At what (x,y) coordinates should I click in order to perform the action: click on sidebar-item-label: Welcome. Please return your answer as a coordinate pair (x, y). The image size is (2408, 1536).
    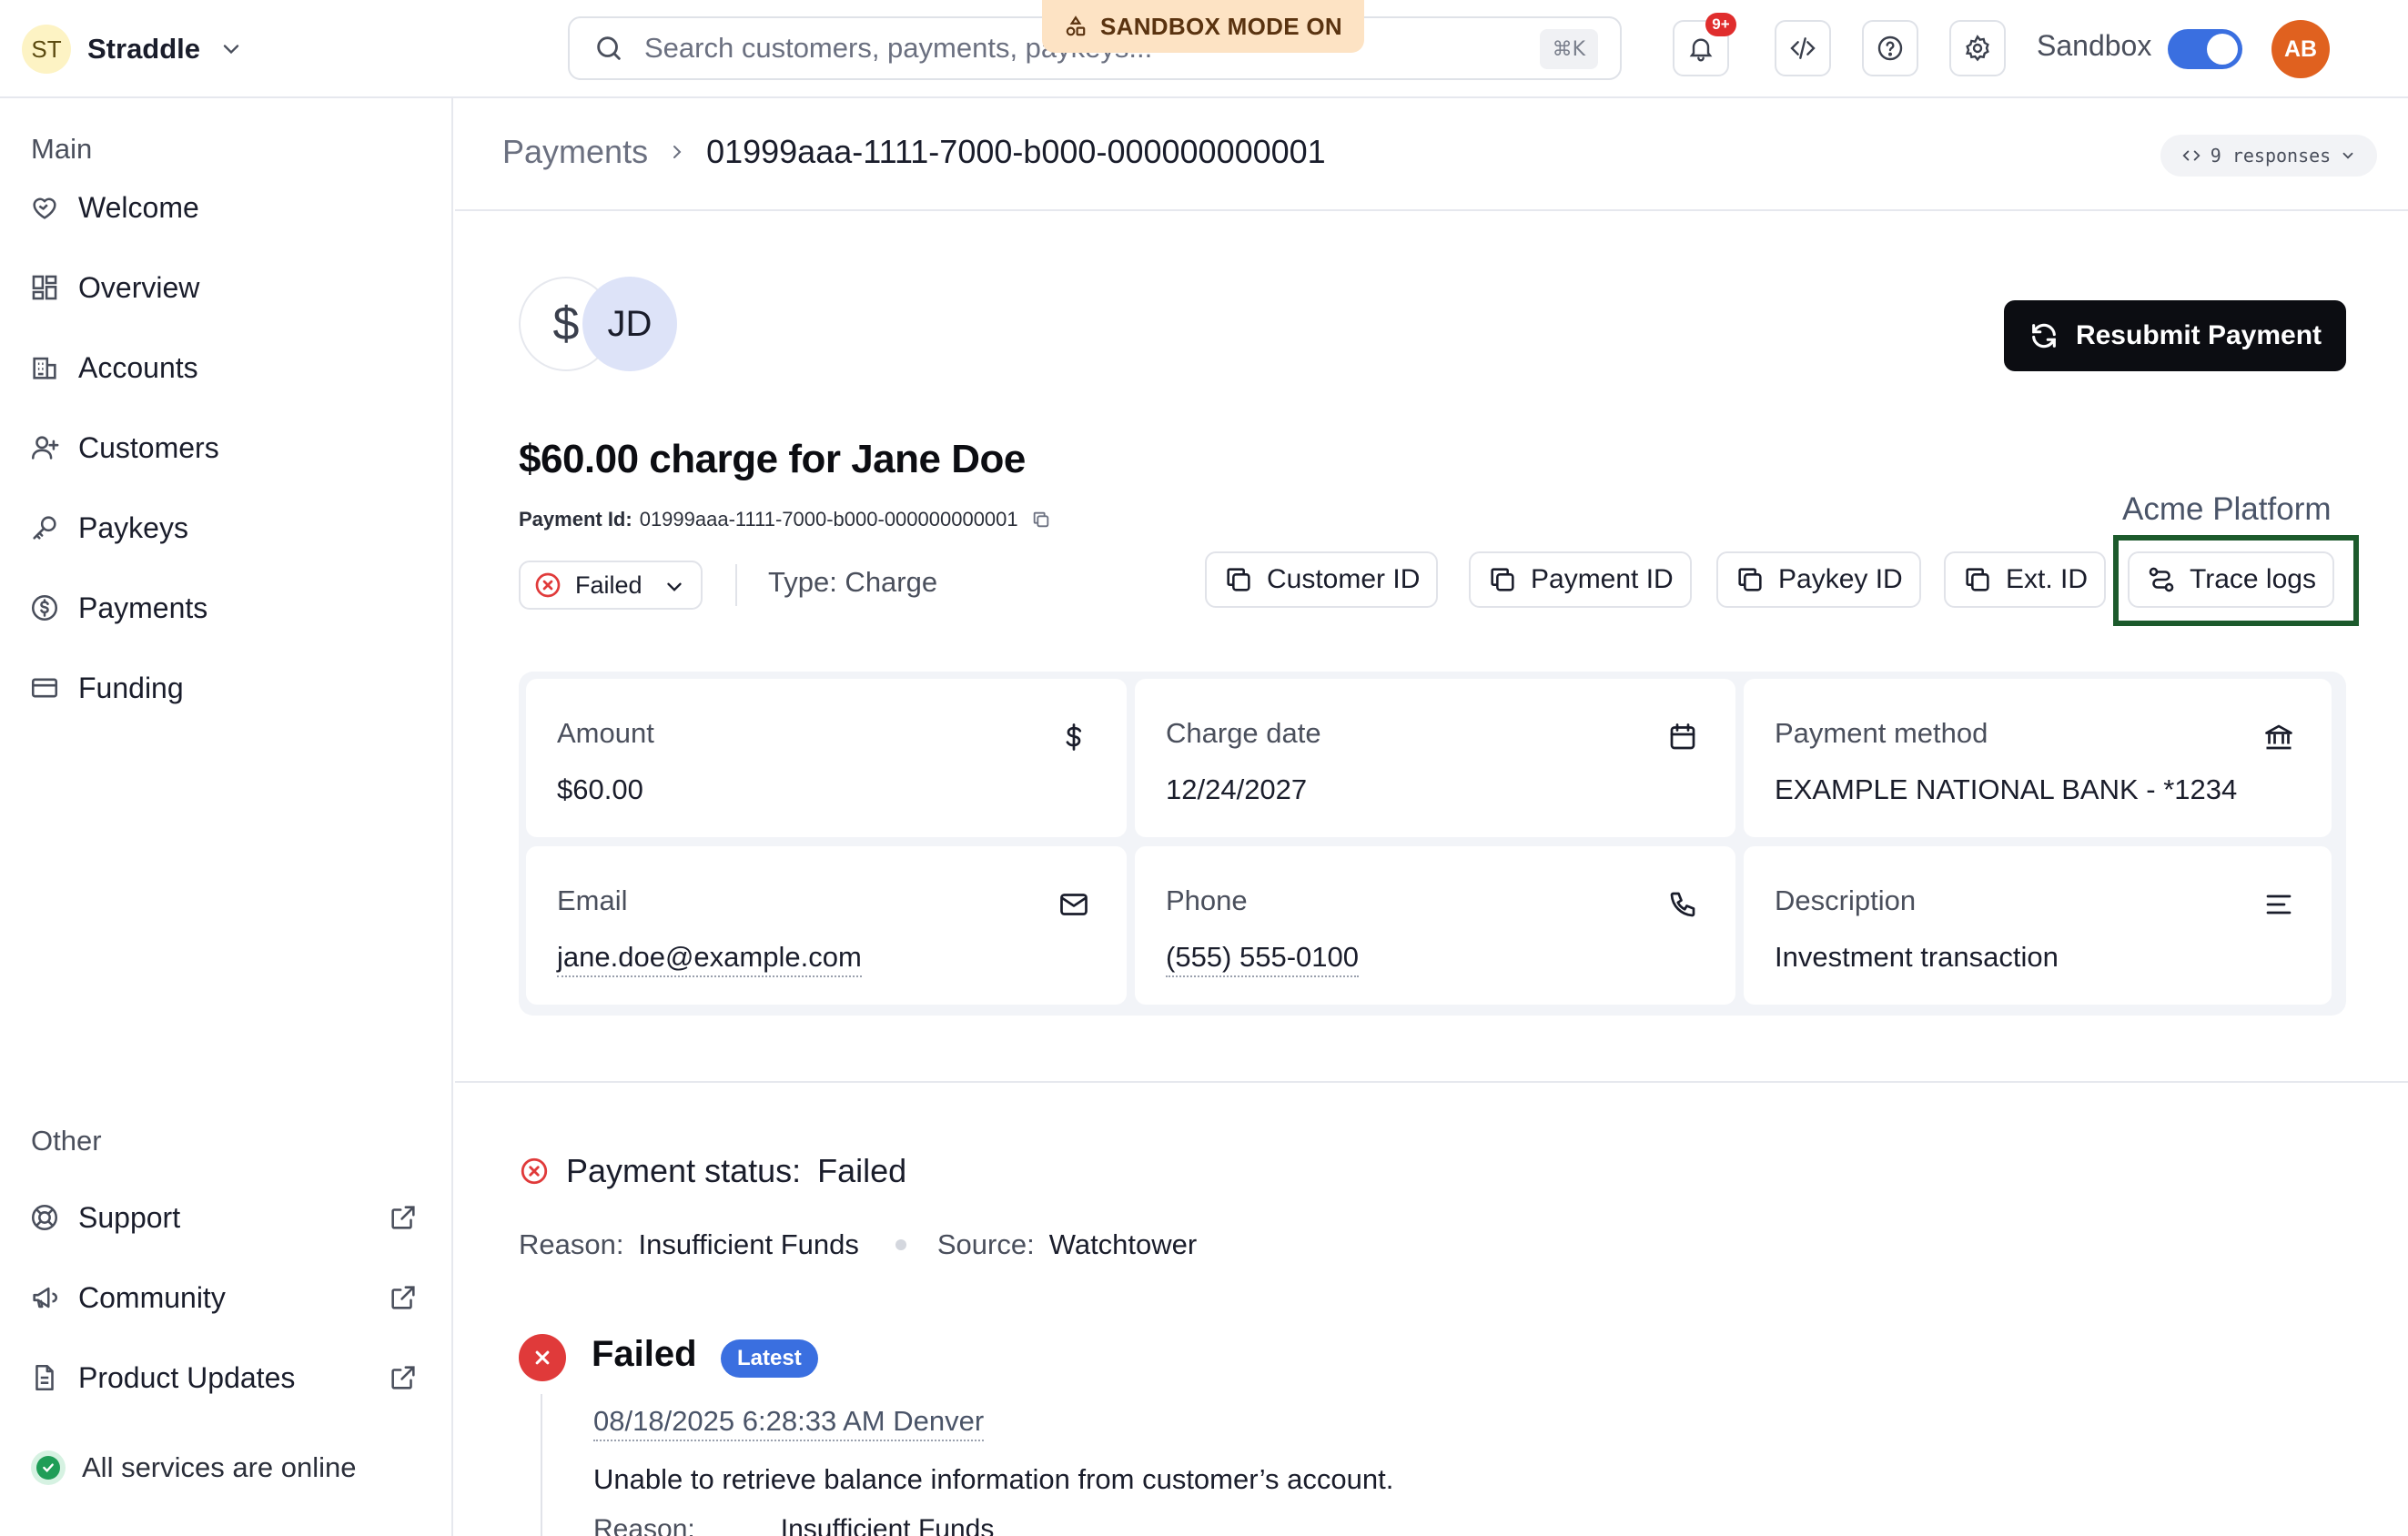
    Looking at the image, I should click on (138, 207).